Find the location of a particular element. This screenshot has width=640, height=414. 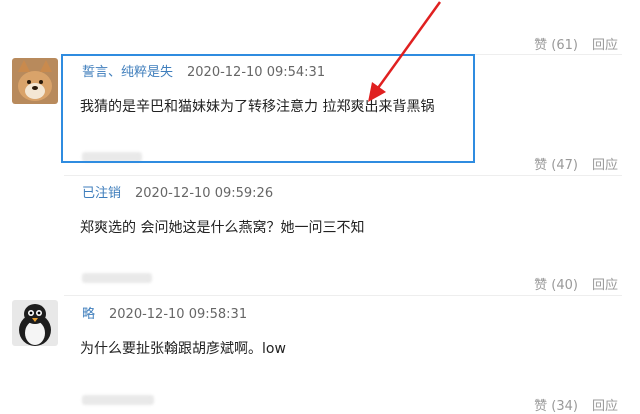

annotation-arrow-icon is located at coordinates (405, 51).